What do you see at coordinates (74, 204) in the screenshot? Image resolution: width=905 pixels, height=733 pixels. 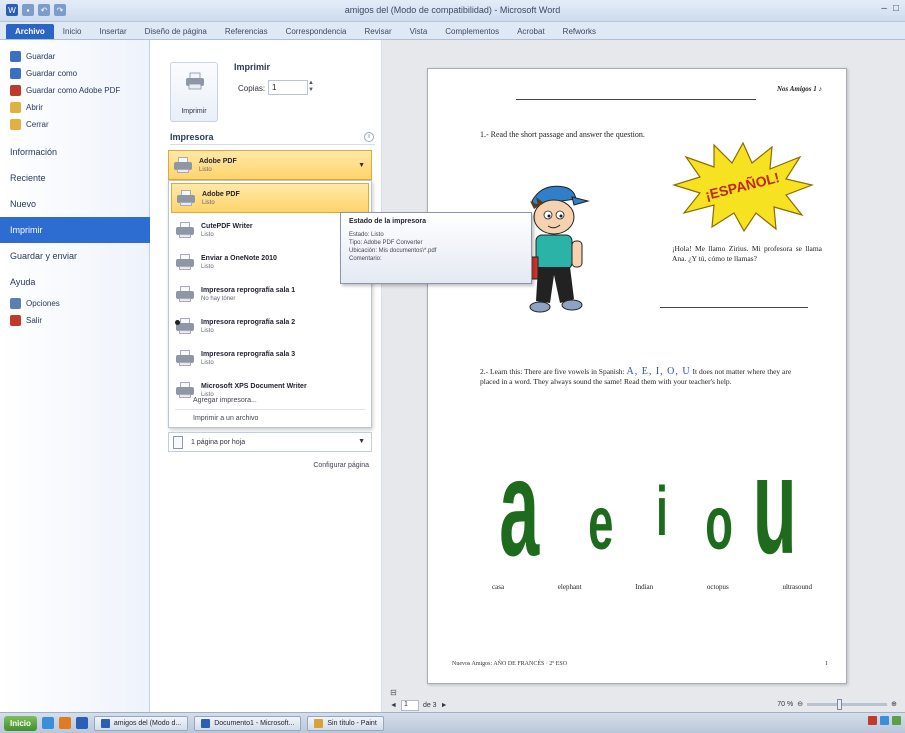 I see `nav-new: Nuevo` at bounding box center [74, 204].